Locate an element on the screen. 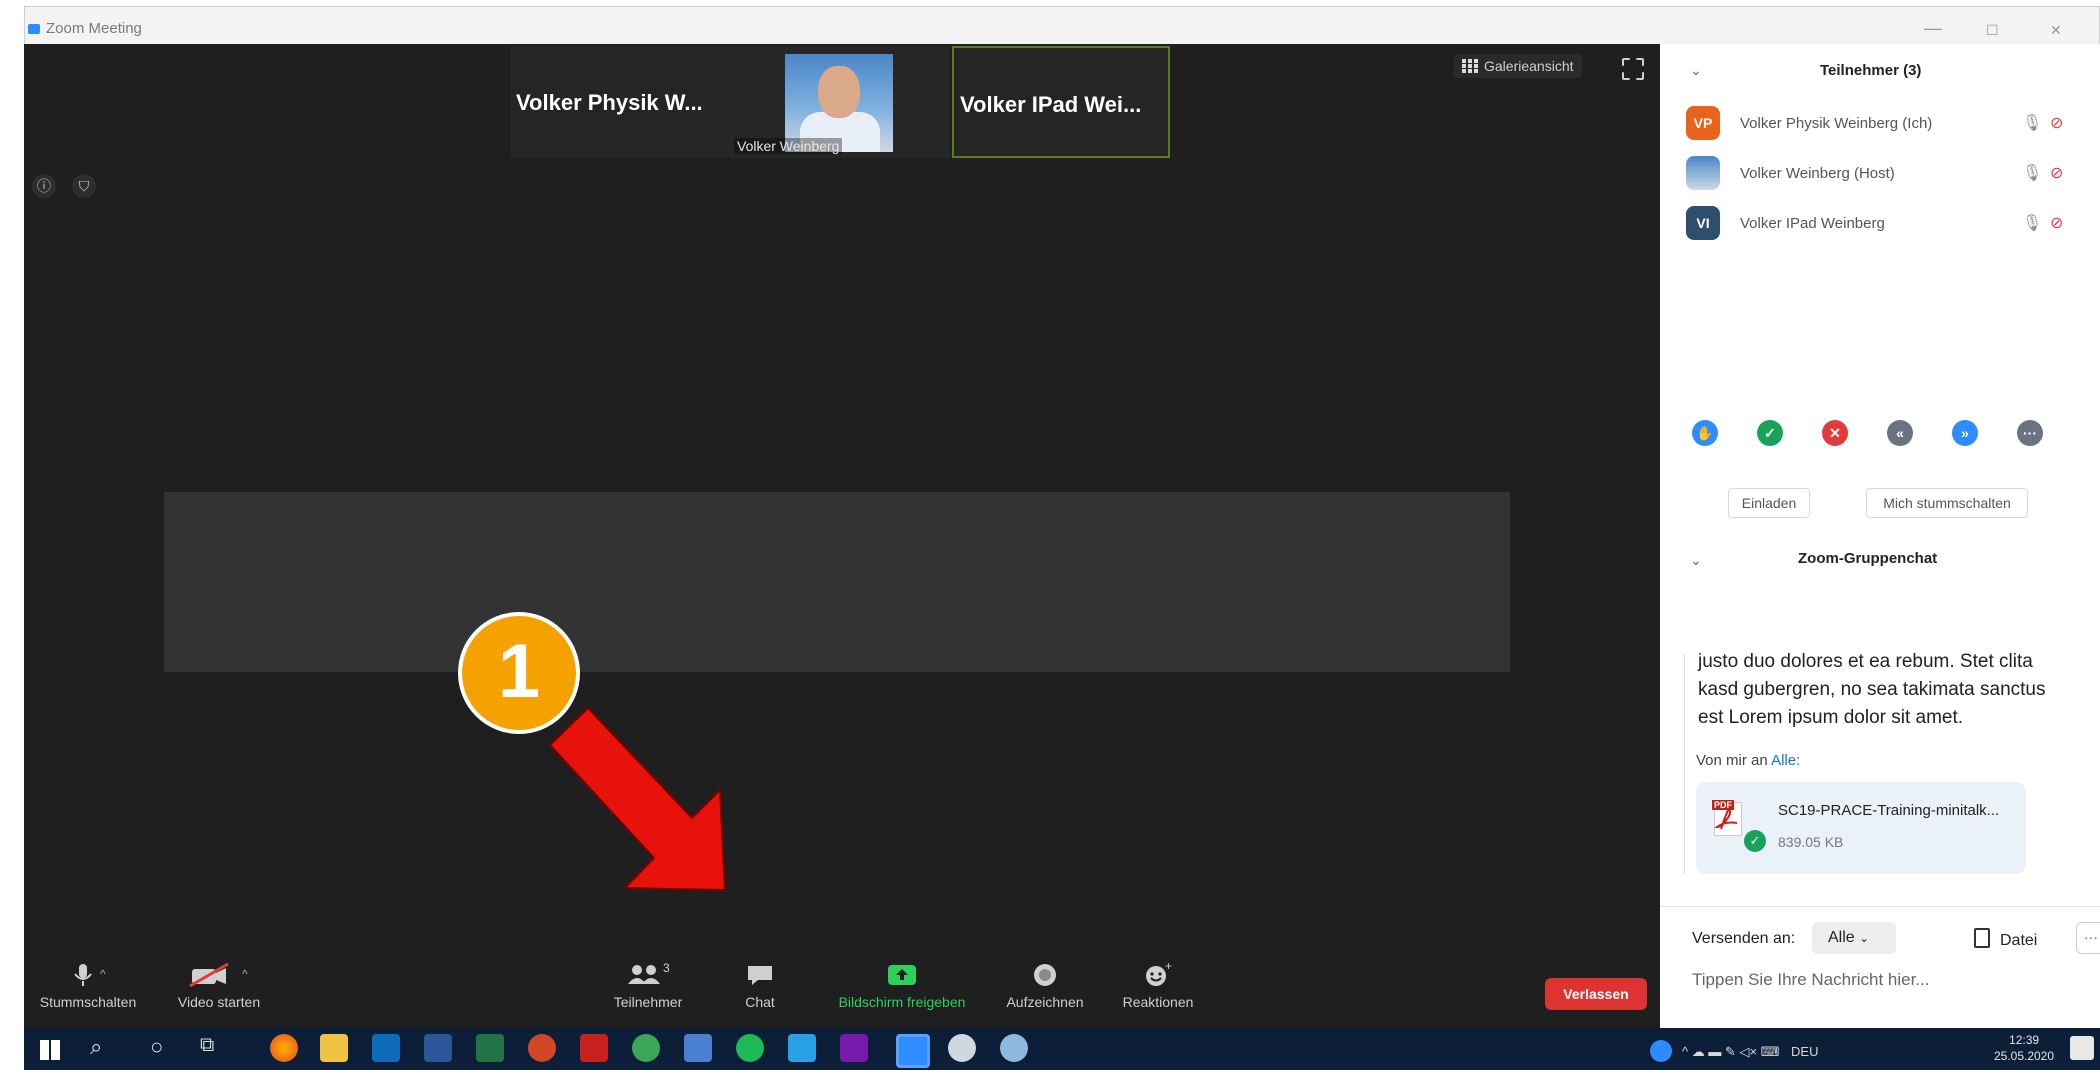  file-size: 839.05 KB is located at coordinates (1811, 842).